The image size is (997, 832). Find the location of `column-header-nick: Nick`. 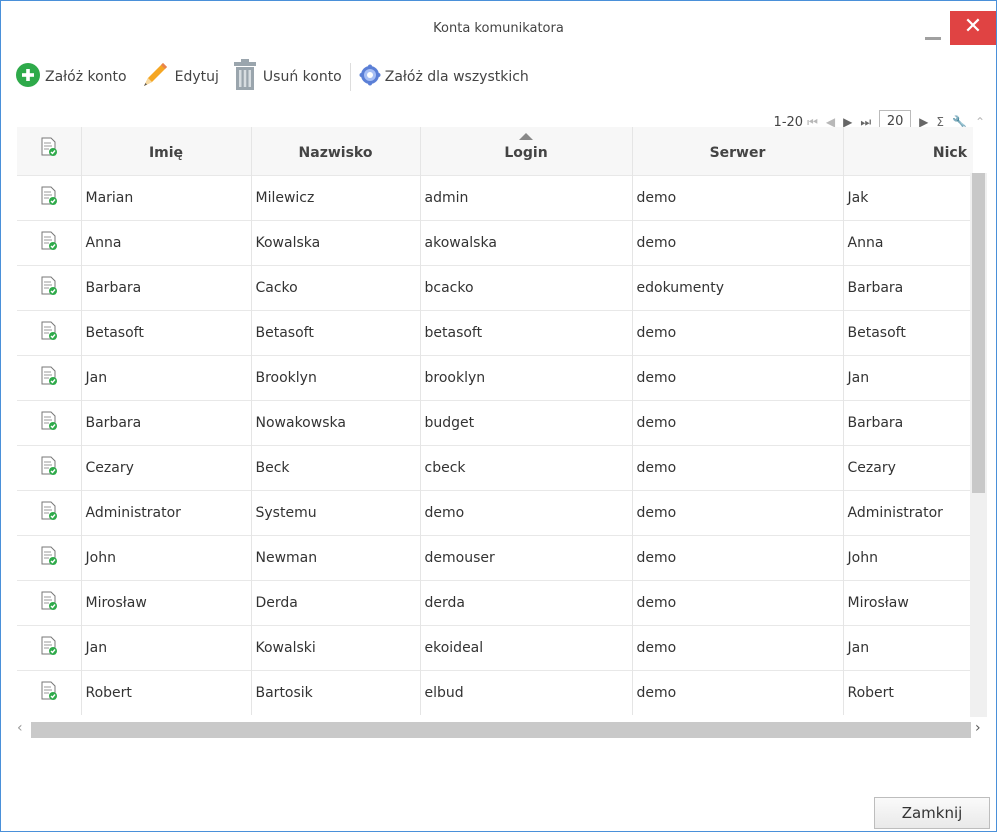

column-header-nick: Nick is located at coordinates (907, 151).